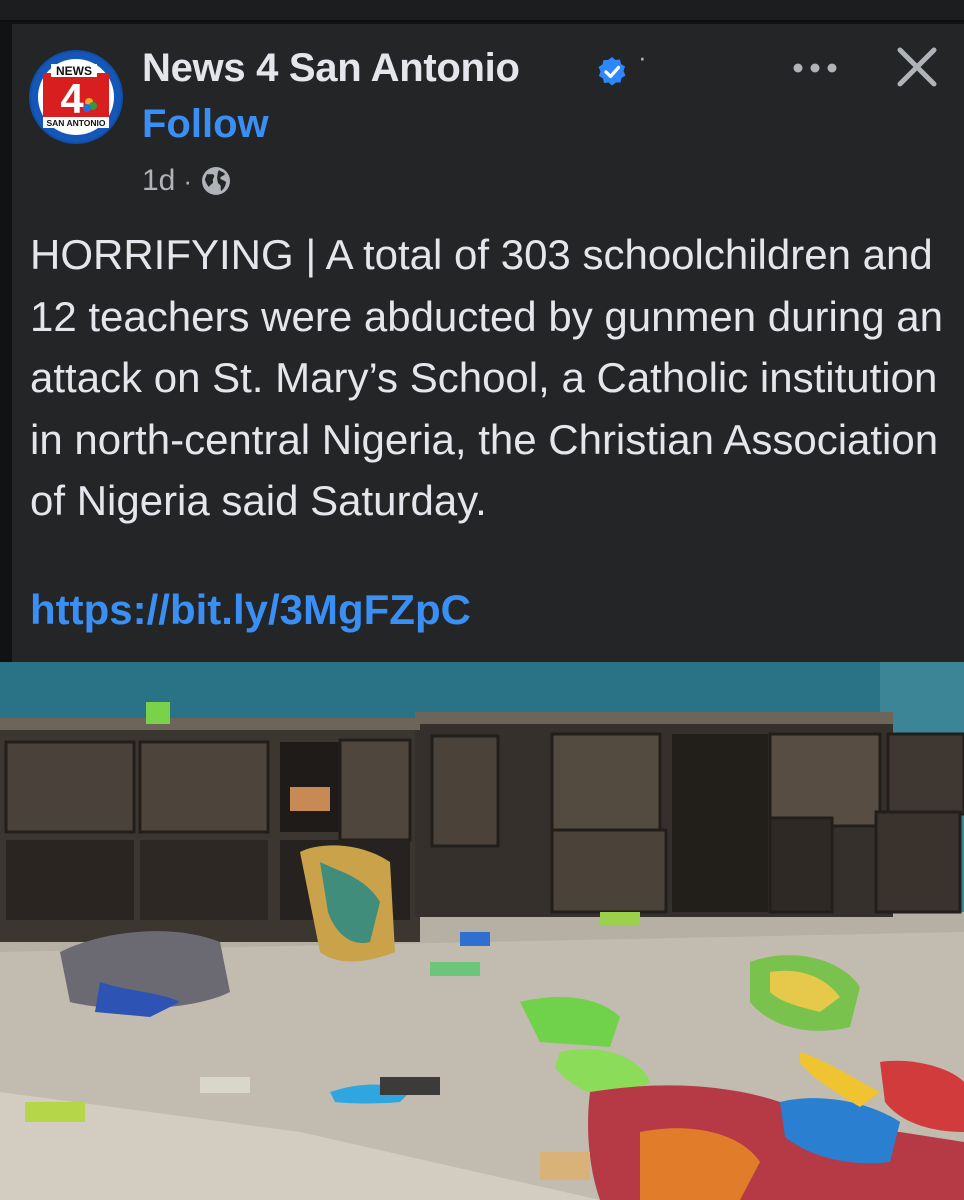 This screenshot has height=1200, width=964. I want to click on page-avatar: NEWS 4 SAN ANTONIO, so click(76, 97).